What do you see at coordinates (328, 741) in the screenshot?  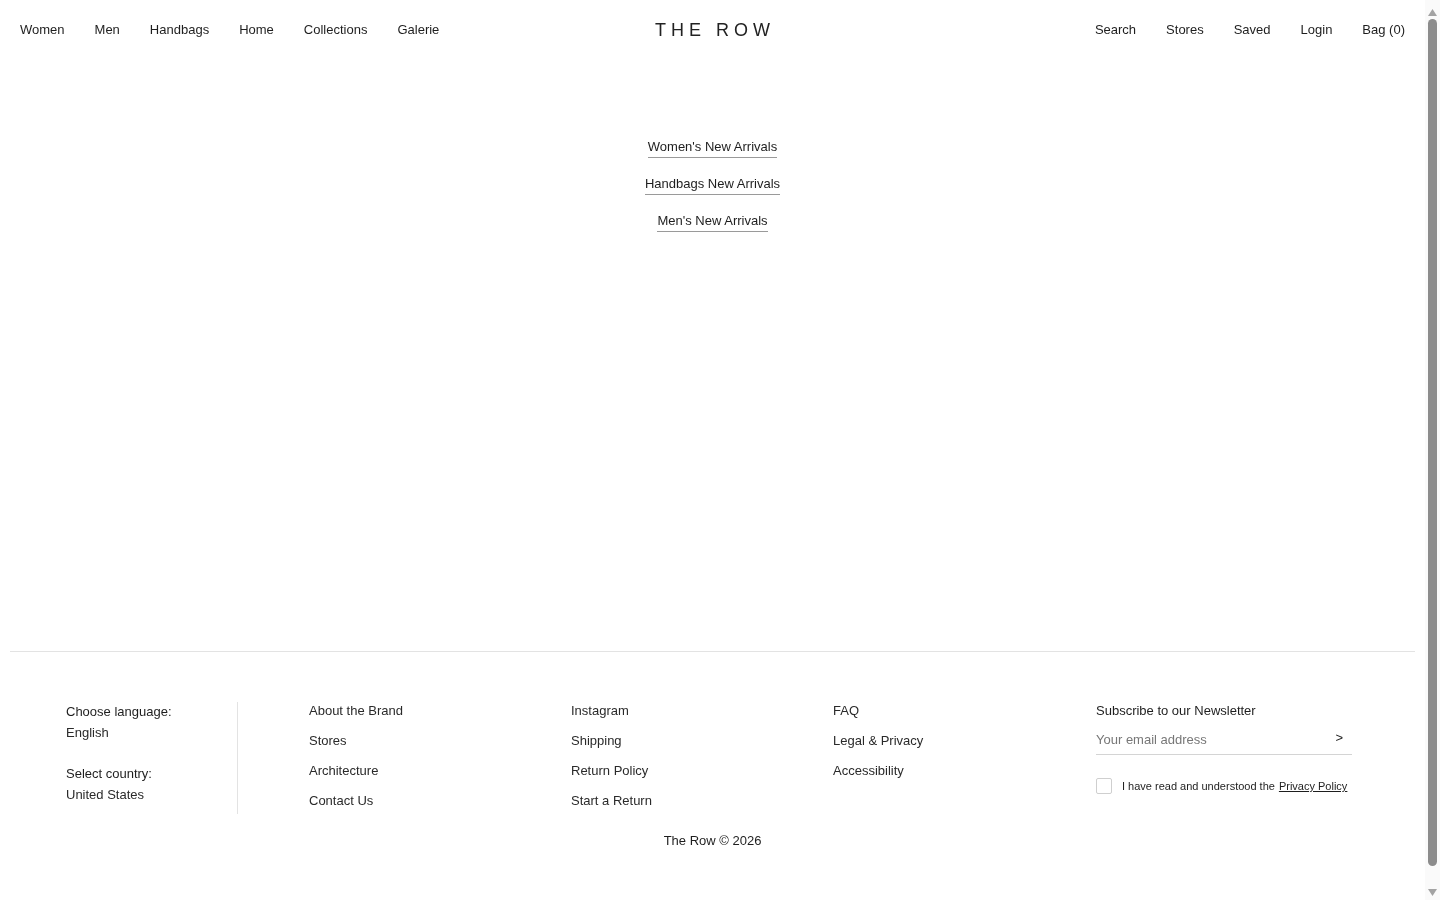 I see `footer-link: Stores` at bounding box center [328, 741].